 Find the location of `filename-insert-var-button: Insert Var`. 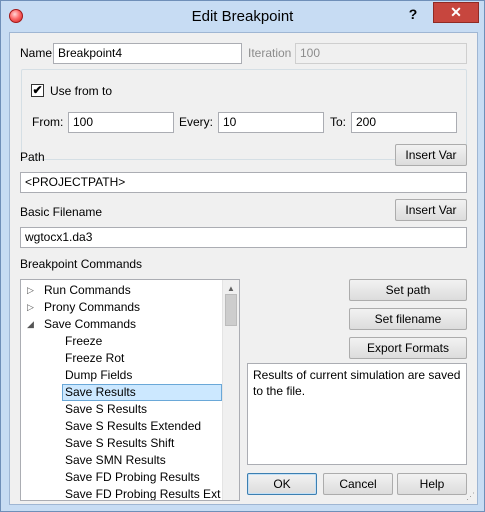

filename-insert-var-button: Insert Var is located at coordinates (431, 210).